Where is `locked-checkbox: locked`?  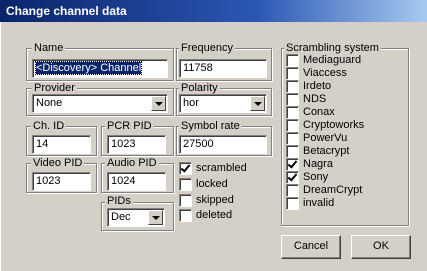
locked-checkbox: locked is located at coordinates (203, 184).